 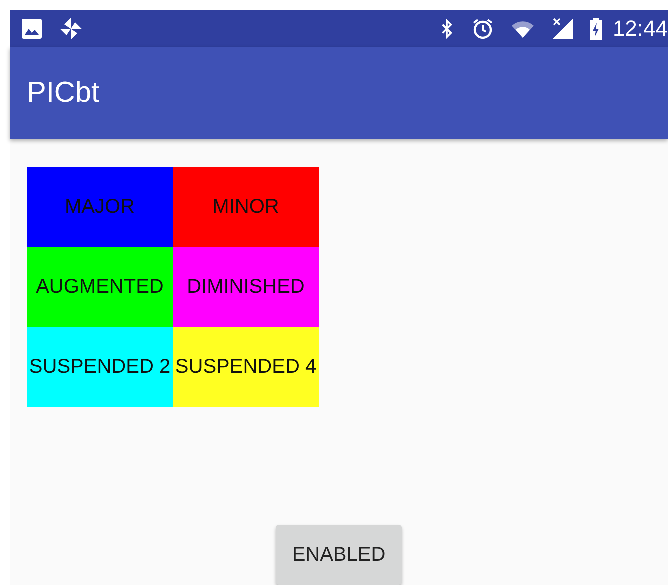 What do you see at coordinates (482, 28) in the screenshot?
I see `alarm-clock-icon` at bounding box center [482, 28].